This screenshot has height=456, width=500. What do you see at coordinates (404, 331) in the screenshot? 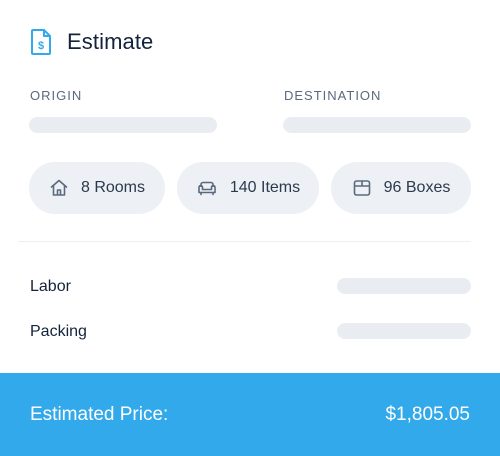
I see `packing-value-placeholder` at bounding box center [404, 331].